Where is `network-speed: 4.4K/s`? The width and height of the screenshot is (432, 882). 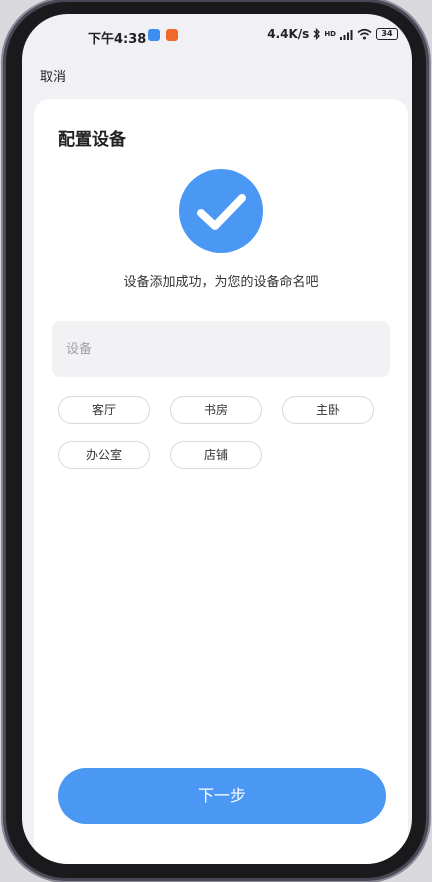
network-speed: 4.4K/s is located at coordinates (288, 34).